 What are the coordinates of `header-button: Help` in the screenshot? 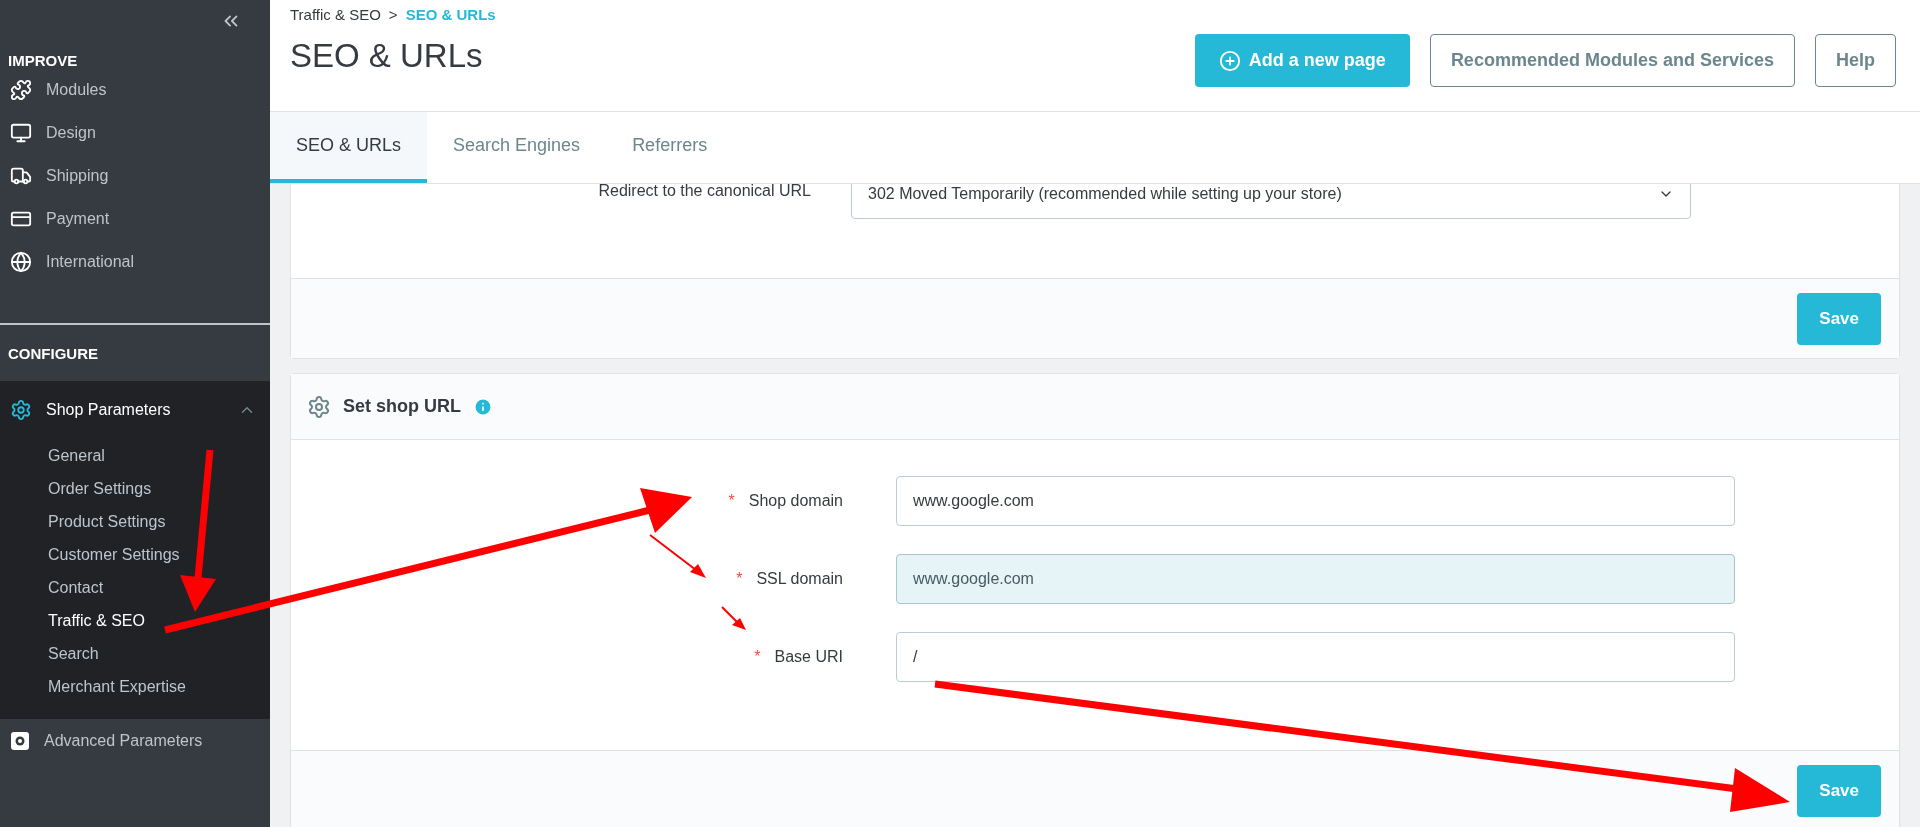 It's located at (1855, 60).